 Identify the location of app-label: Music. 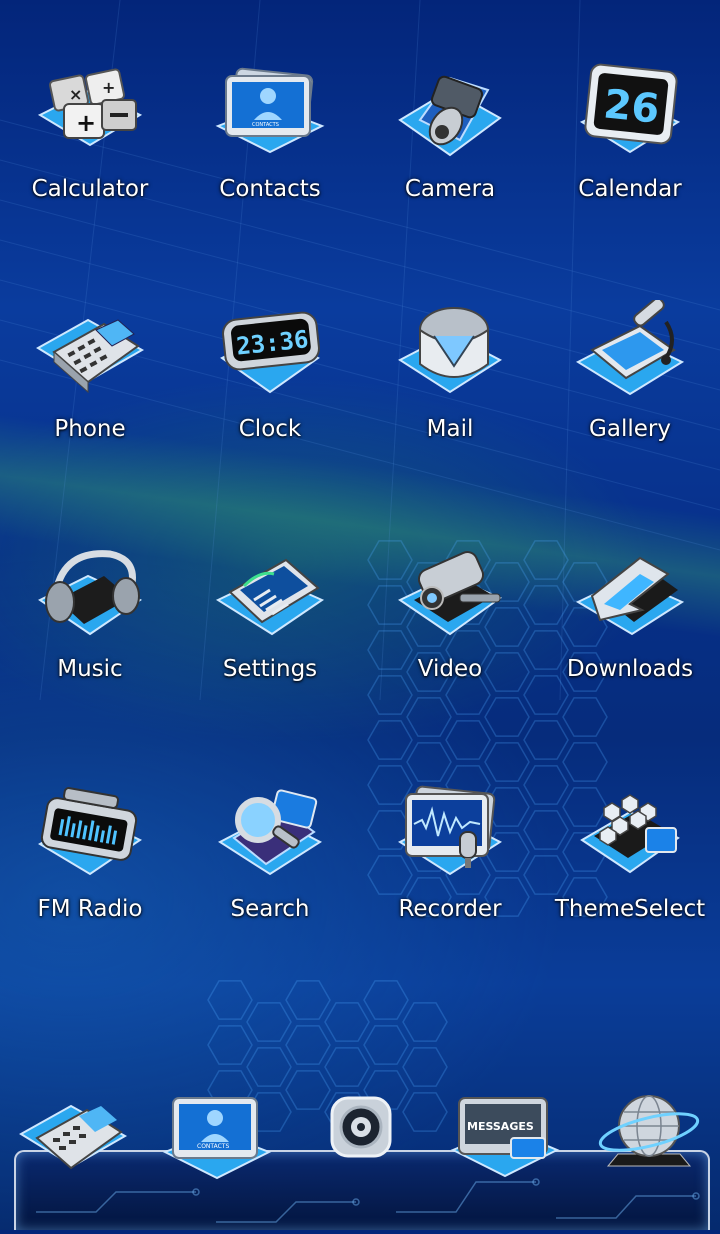
(90, 669).